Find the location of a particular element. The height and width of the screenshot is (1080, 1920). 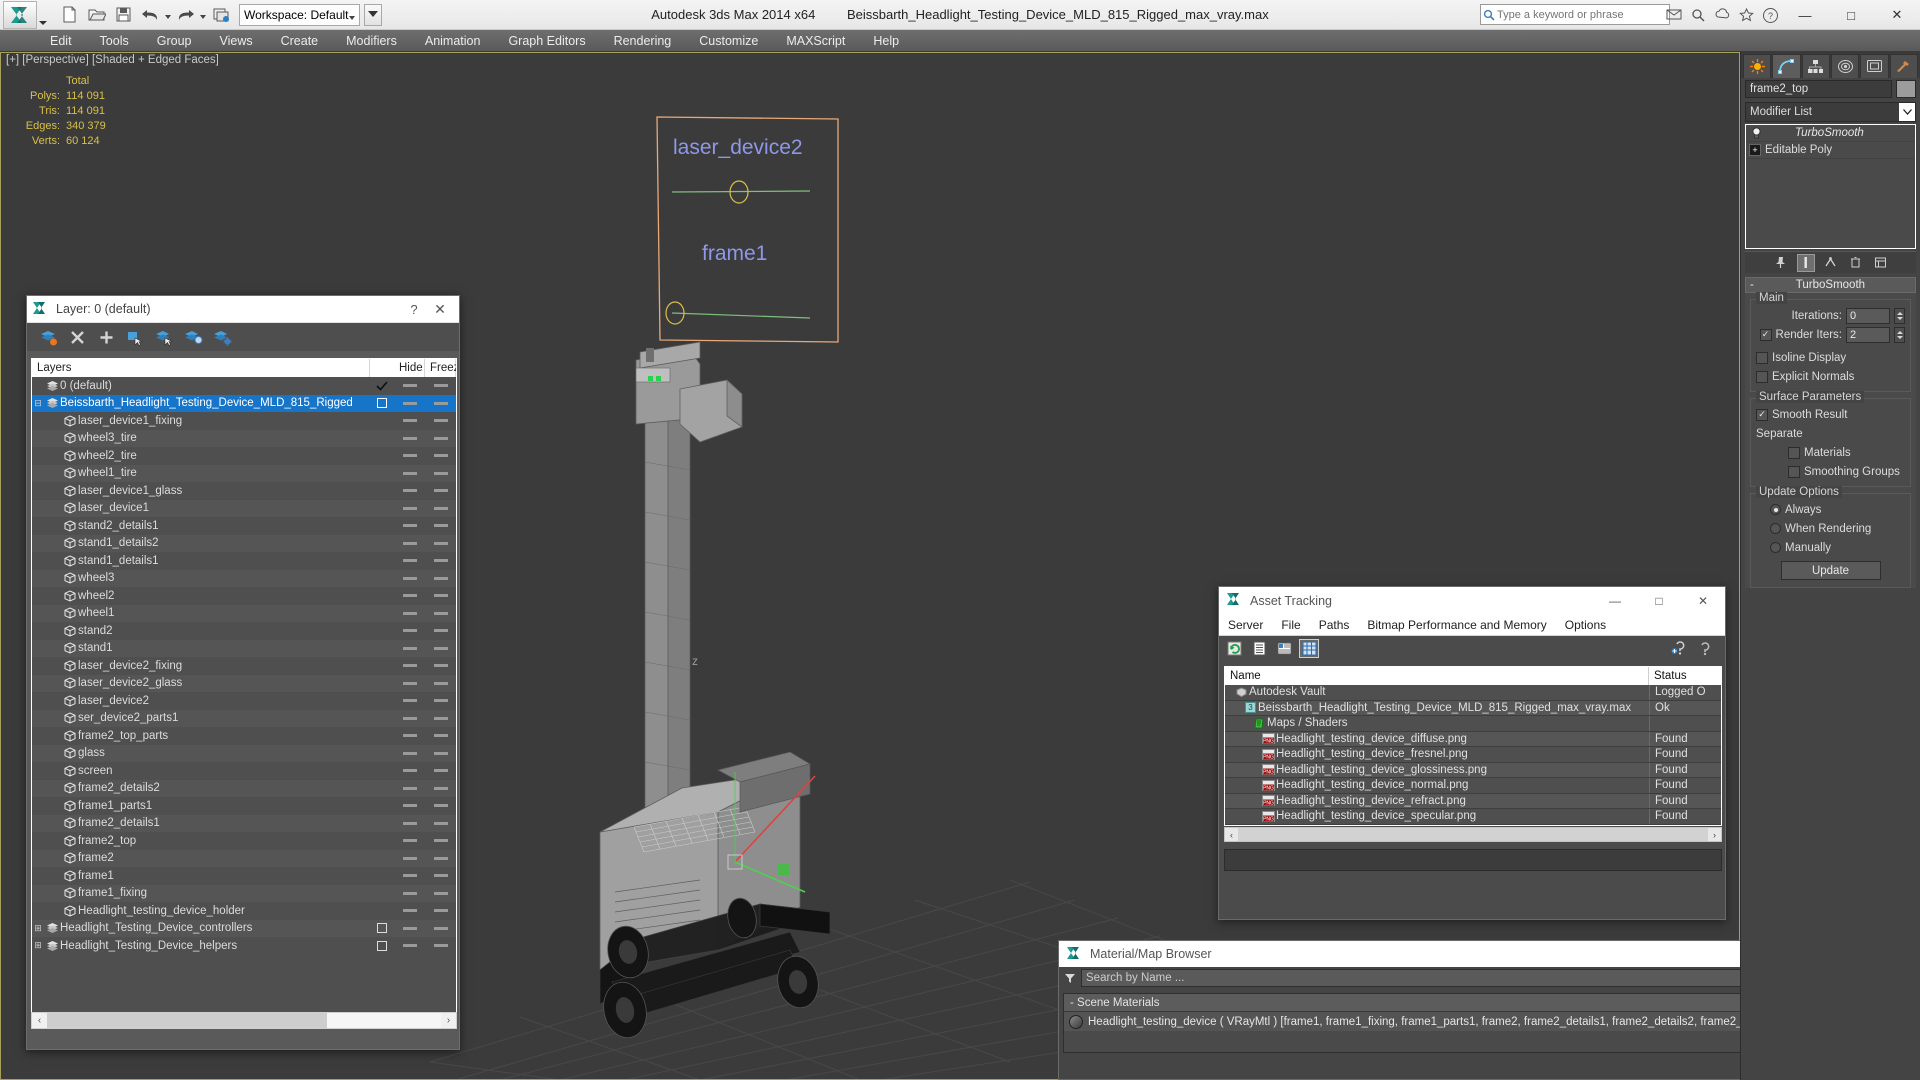

object-color-swatch is located at coordinates (1906, 89).